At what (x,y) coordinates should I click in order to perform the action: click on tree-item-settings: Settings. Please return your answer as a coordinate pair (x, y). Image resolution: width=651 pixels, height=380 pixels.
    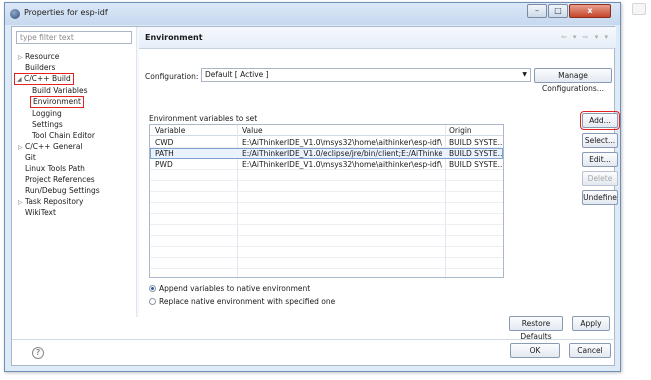
    Looking at the image, I should click on (47, 124).